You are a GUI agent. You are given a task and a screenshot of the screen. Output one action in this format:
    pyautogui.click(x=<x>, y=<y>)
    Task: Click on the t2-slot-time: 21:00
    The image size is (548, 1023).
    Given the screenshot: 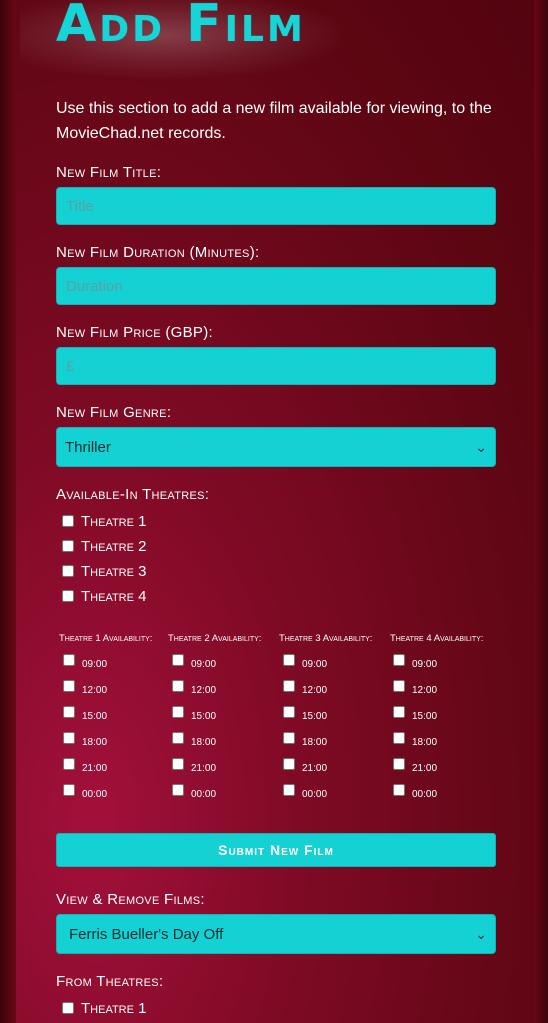 What is the action you would take?
    pyautogui.click(x=204, y=768)
    